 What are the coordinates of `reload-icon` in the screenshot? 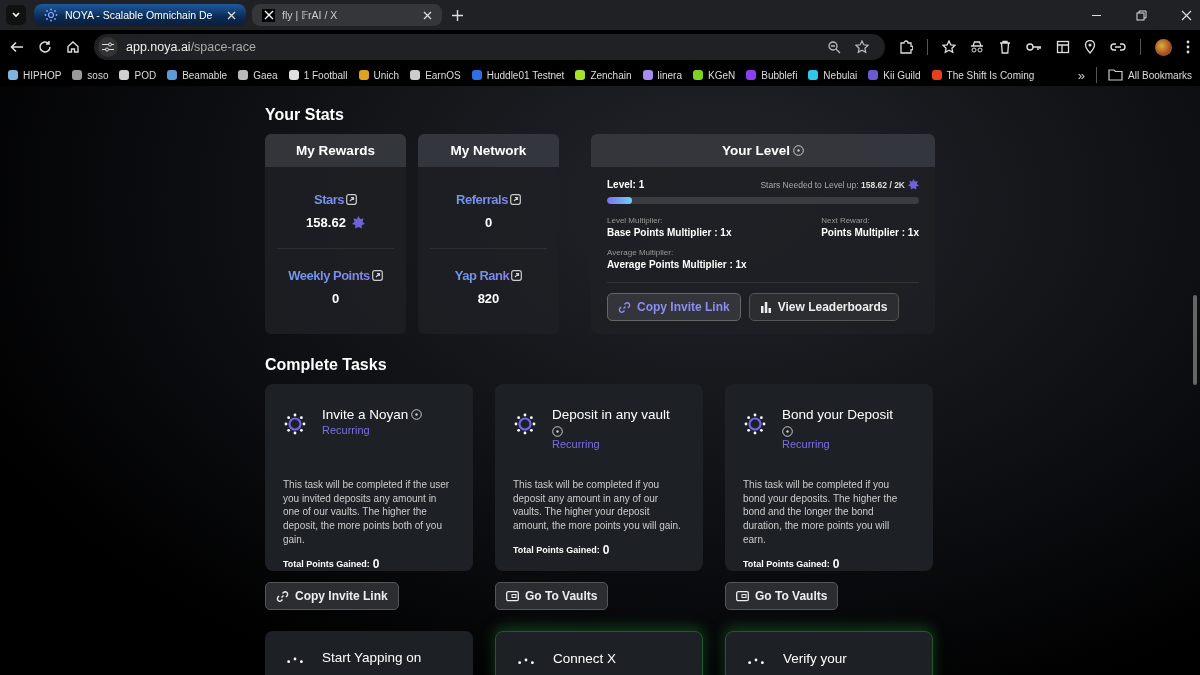 It's located at (45, 47).